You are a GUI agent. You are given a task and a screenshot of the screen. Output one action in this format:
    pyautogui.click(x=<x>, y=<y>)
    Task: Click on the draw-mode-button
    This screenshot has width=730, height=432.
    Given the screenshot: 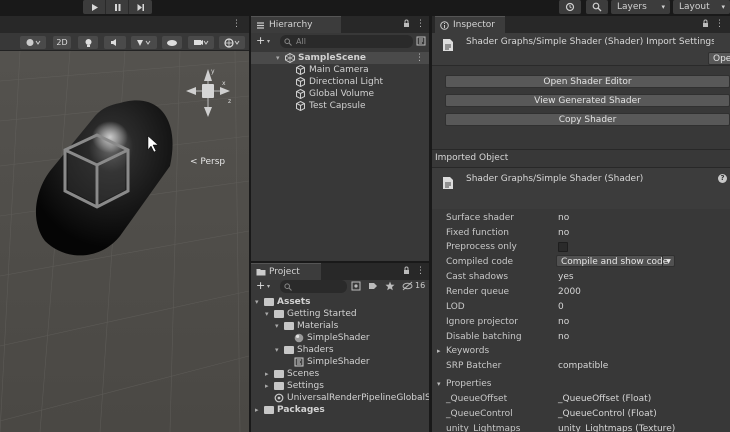 What is the action you would take?
    pyautogui.click(x=33, y=42)
    